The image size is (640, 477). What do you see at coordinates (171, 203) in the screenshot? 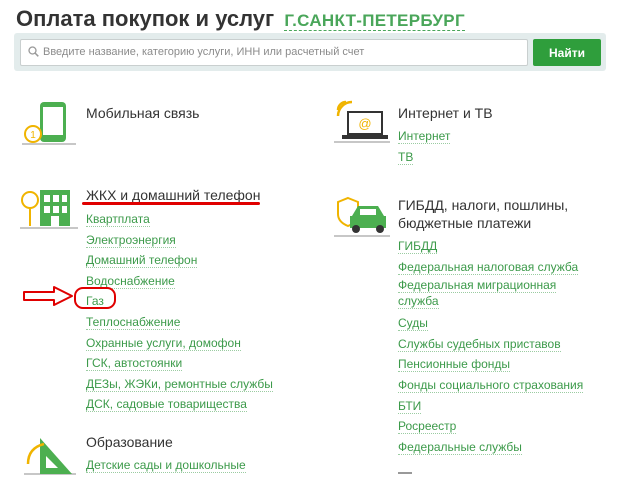
I see `annotation-underline` at bounding box center [171, 203].